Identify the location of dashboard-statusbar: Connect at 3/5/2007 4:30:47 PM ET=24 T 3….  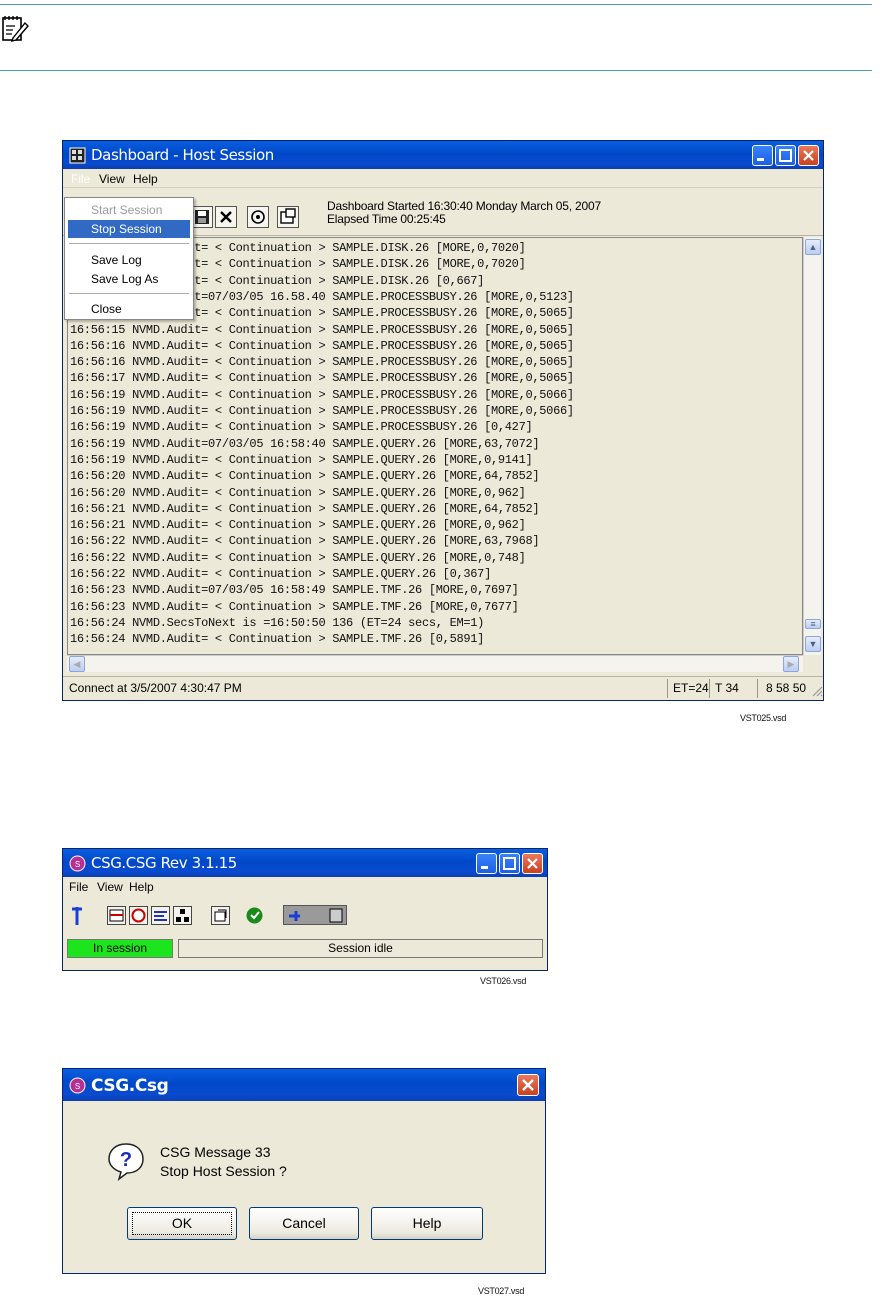
(443, 688).